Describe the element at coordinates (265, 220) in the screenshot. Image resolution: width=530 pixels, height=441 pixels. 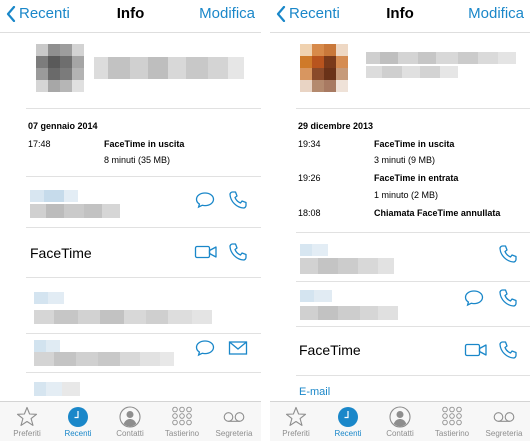
I see `screen-gap` at that location.